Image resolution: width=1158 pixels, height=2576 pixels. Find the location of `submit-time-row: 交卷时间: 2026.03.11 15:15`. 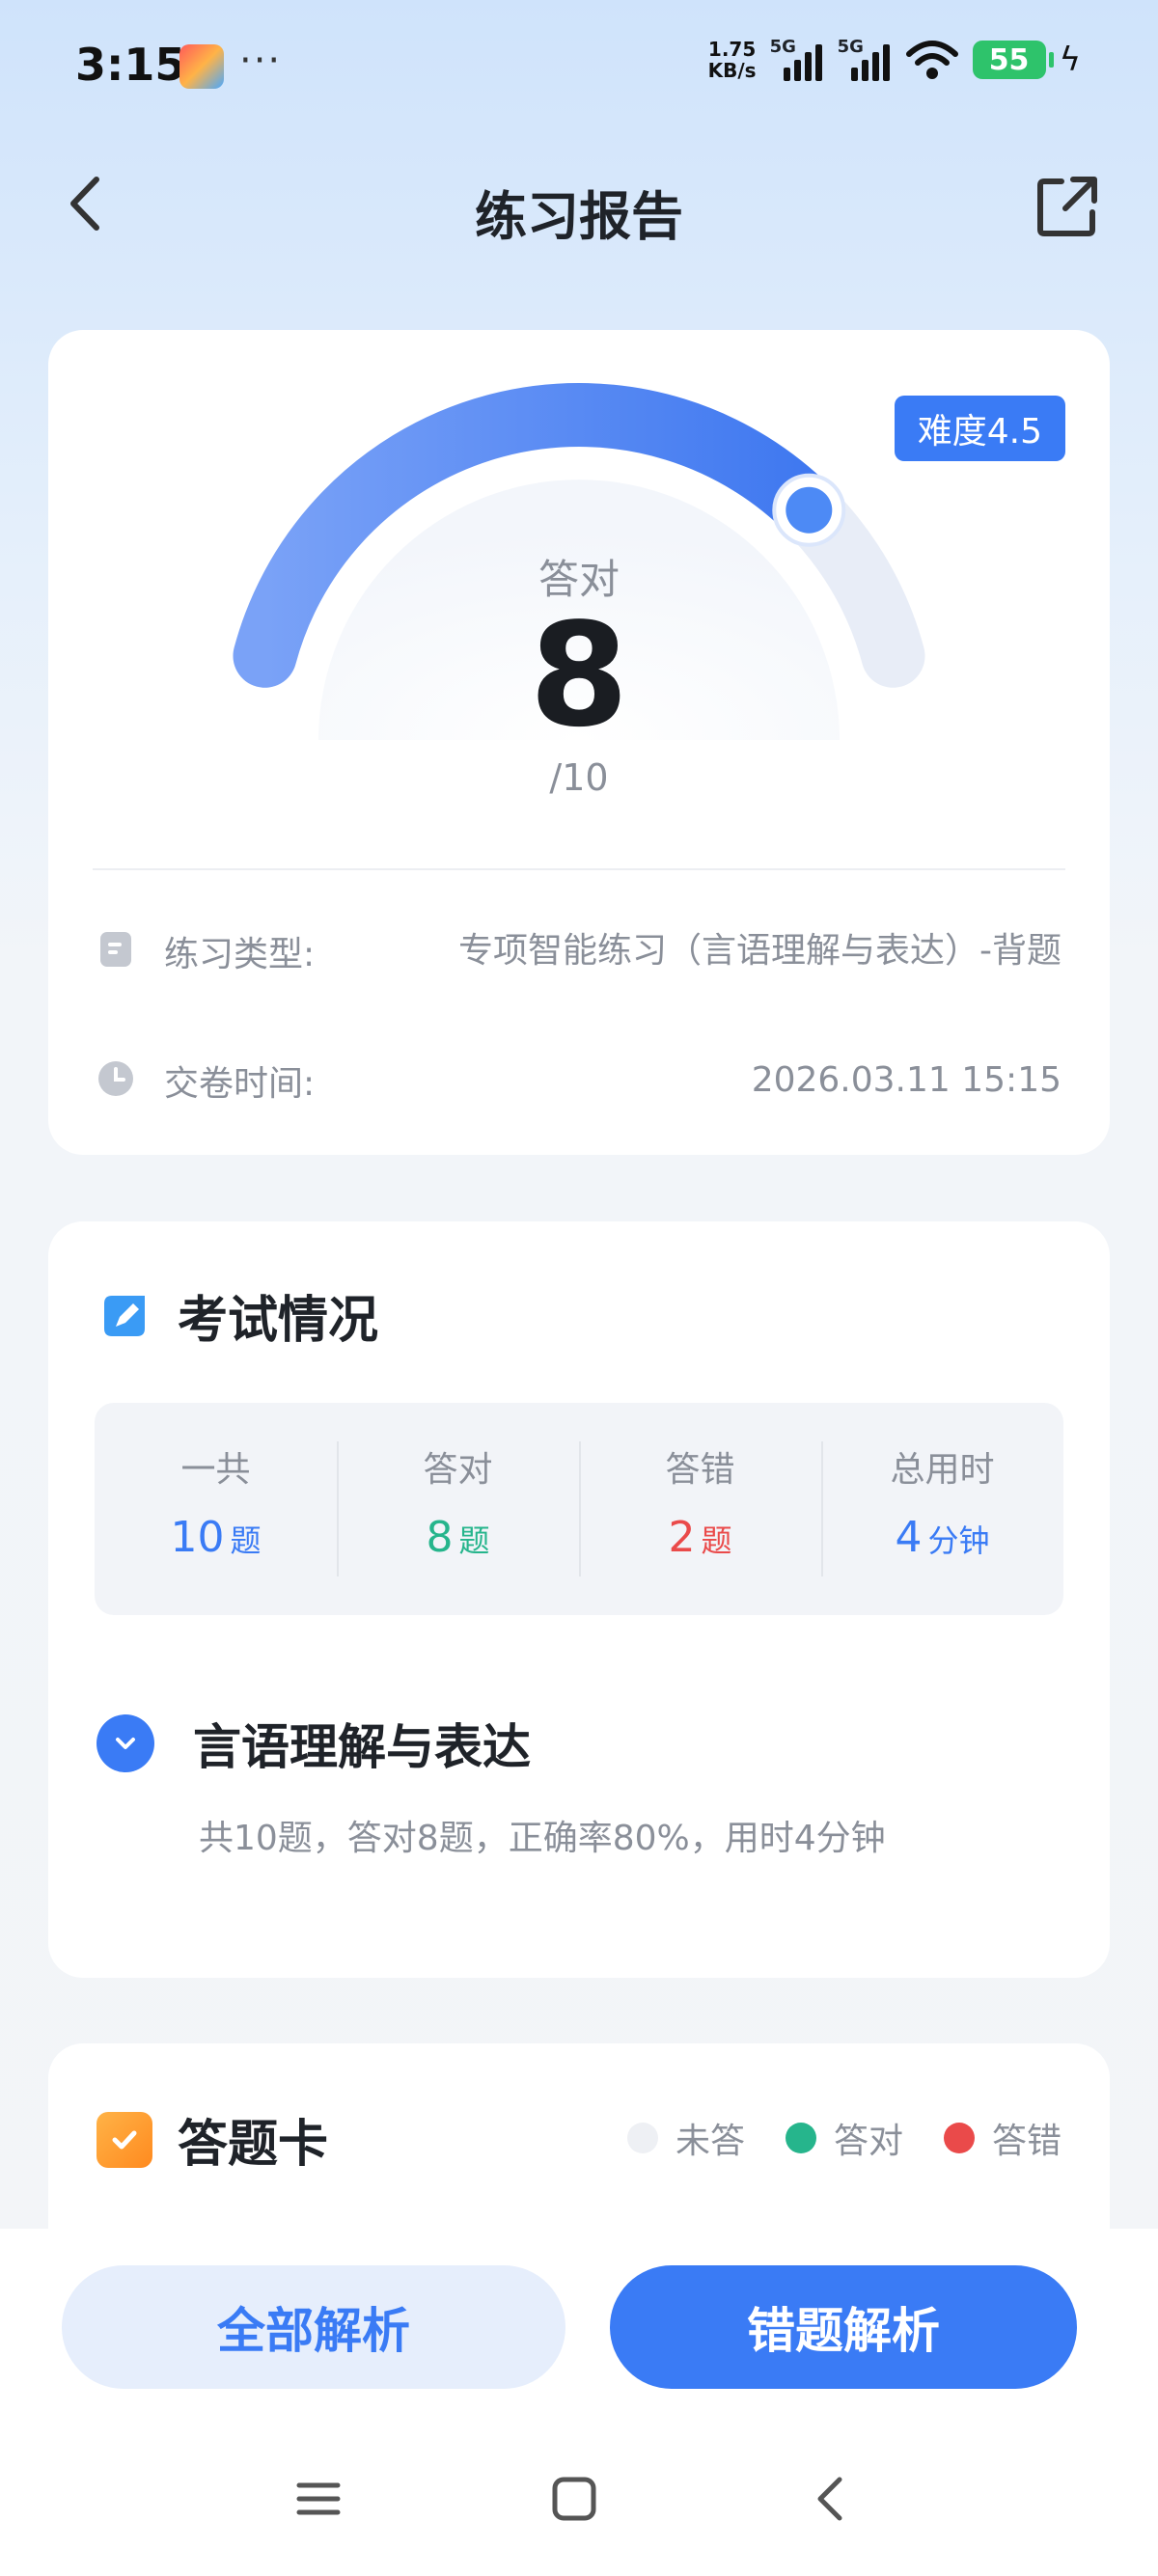

submit-time-row: 交卷时间: 2026.03.11 15:15 is located at coordinates (579, 1084).